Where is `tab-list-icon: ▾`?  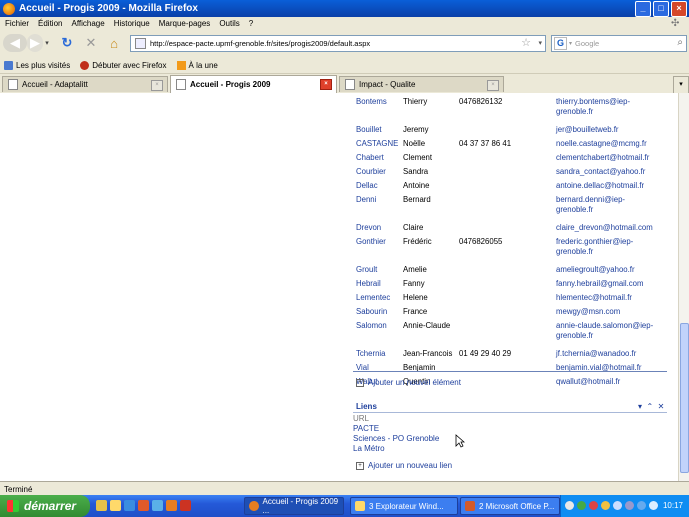 tab-list-icon: ▾ is located at coordinates (681, 85).